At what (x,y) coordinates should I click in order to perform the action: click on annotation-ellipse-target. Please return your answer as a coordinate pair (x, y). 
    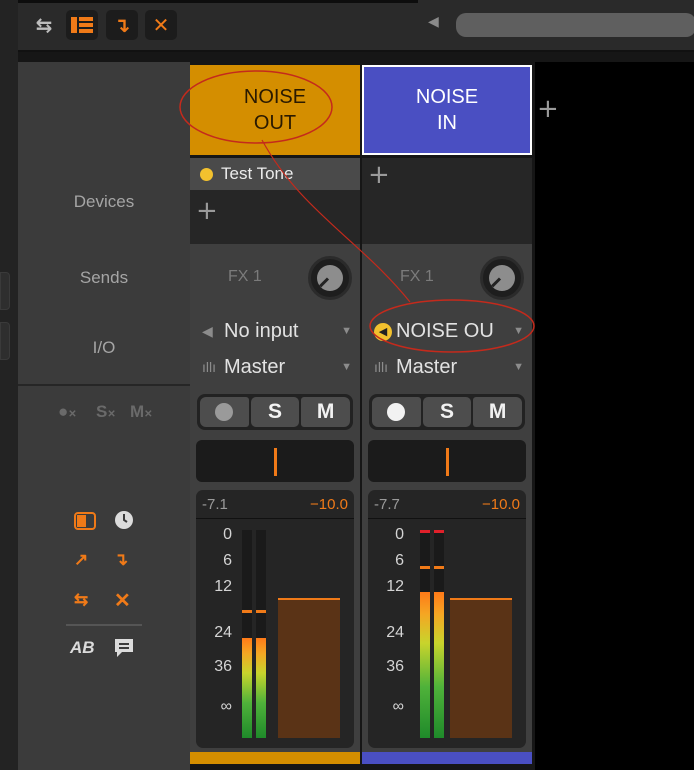
    Looking at the image, I should click on (452, 326).